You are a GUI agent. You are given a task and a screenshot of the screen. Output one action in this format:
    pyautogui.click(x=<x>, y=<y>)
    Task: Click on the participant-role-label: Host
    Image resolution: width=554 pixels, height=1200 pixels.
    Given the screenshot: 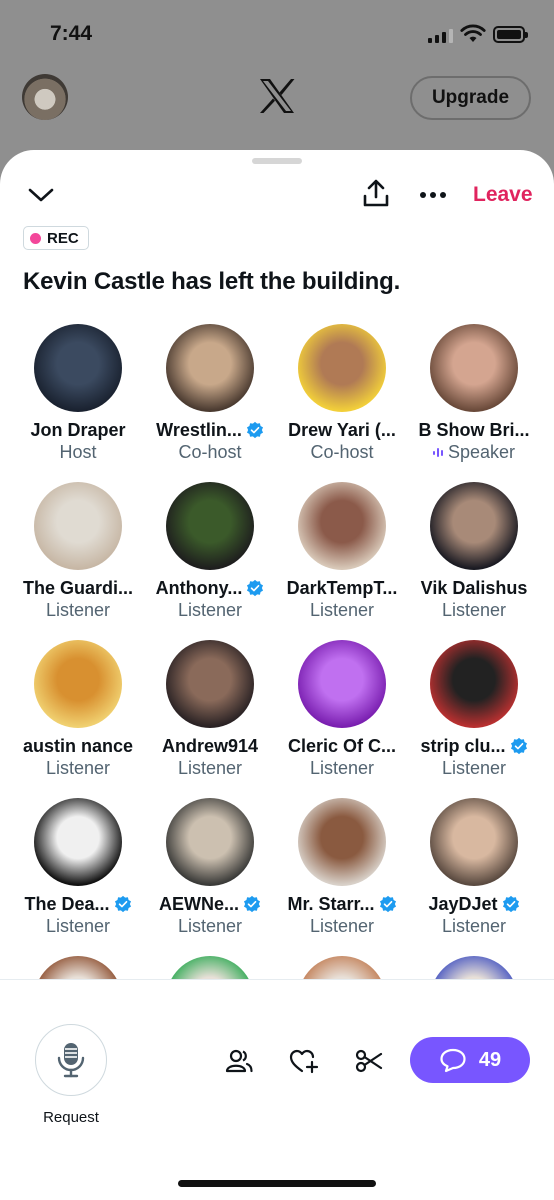 What is the action you would take?
    pyautogui.click(x=78, y=452)
    